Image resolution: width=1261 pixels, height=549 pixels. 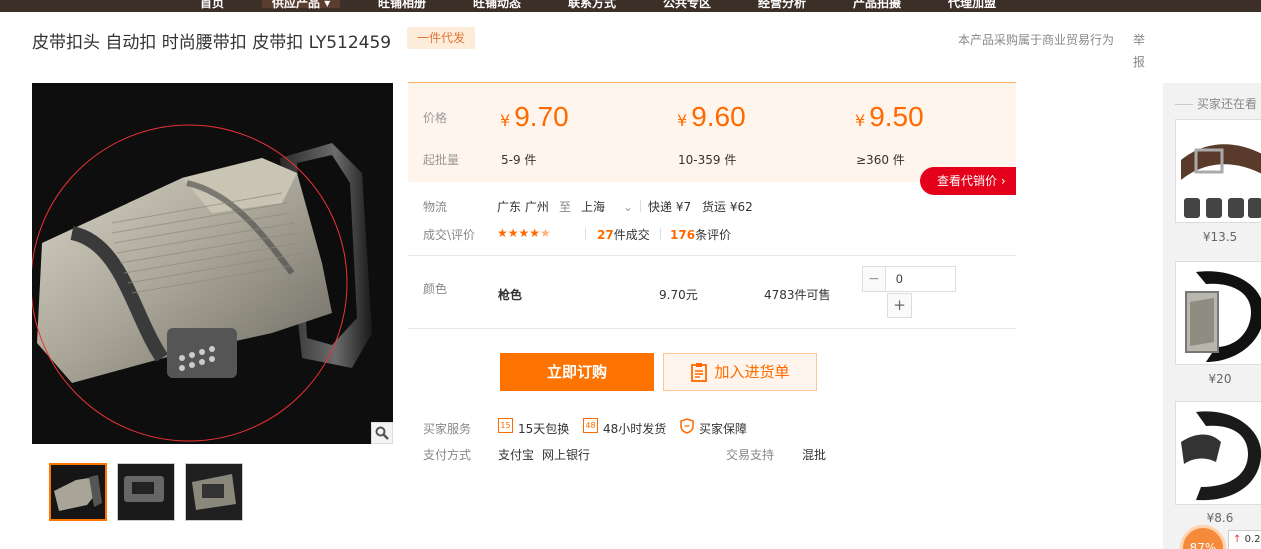 I want to click on nav-item-photo: 产品拍摄, so click(x=877, y=5).